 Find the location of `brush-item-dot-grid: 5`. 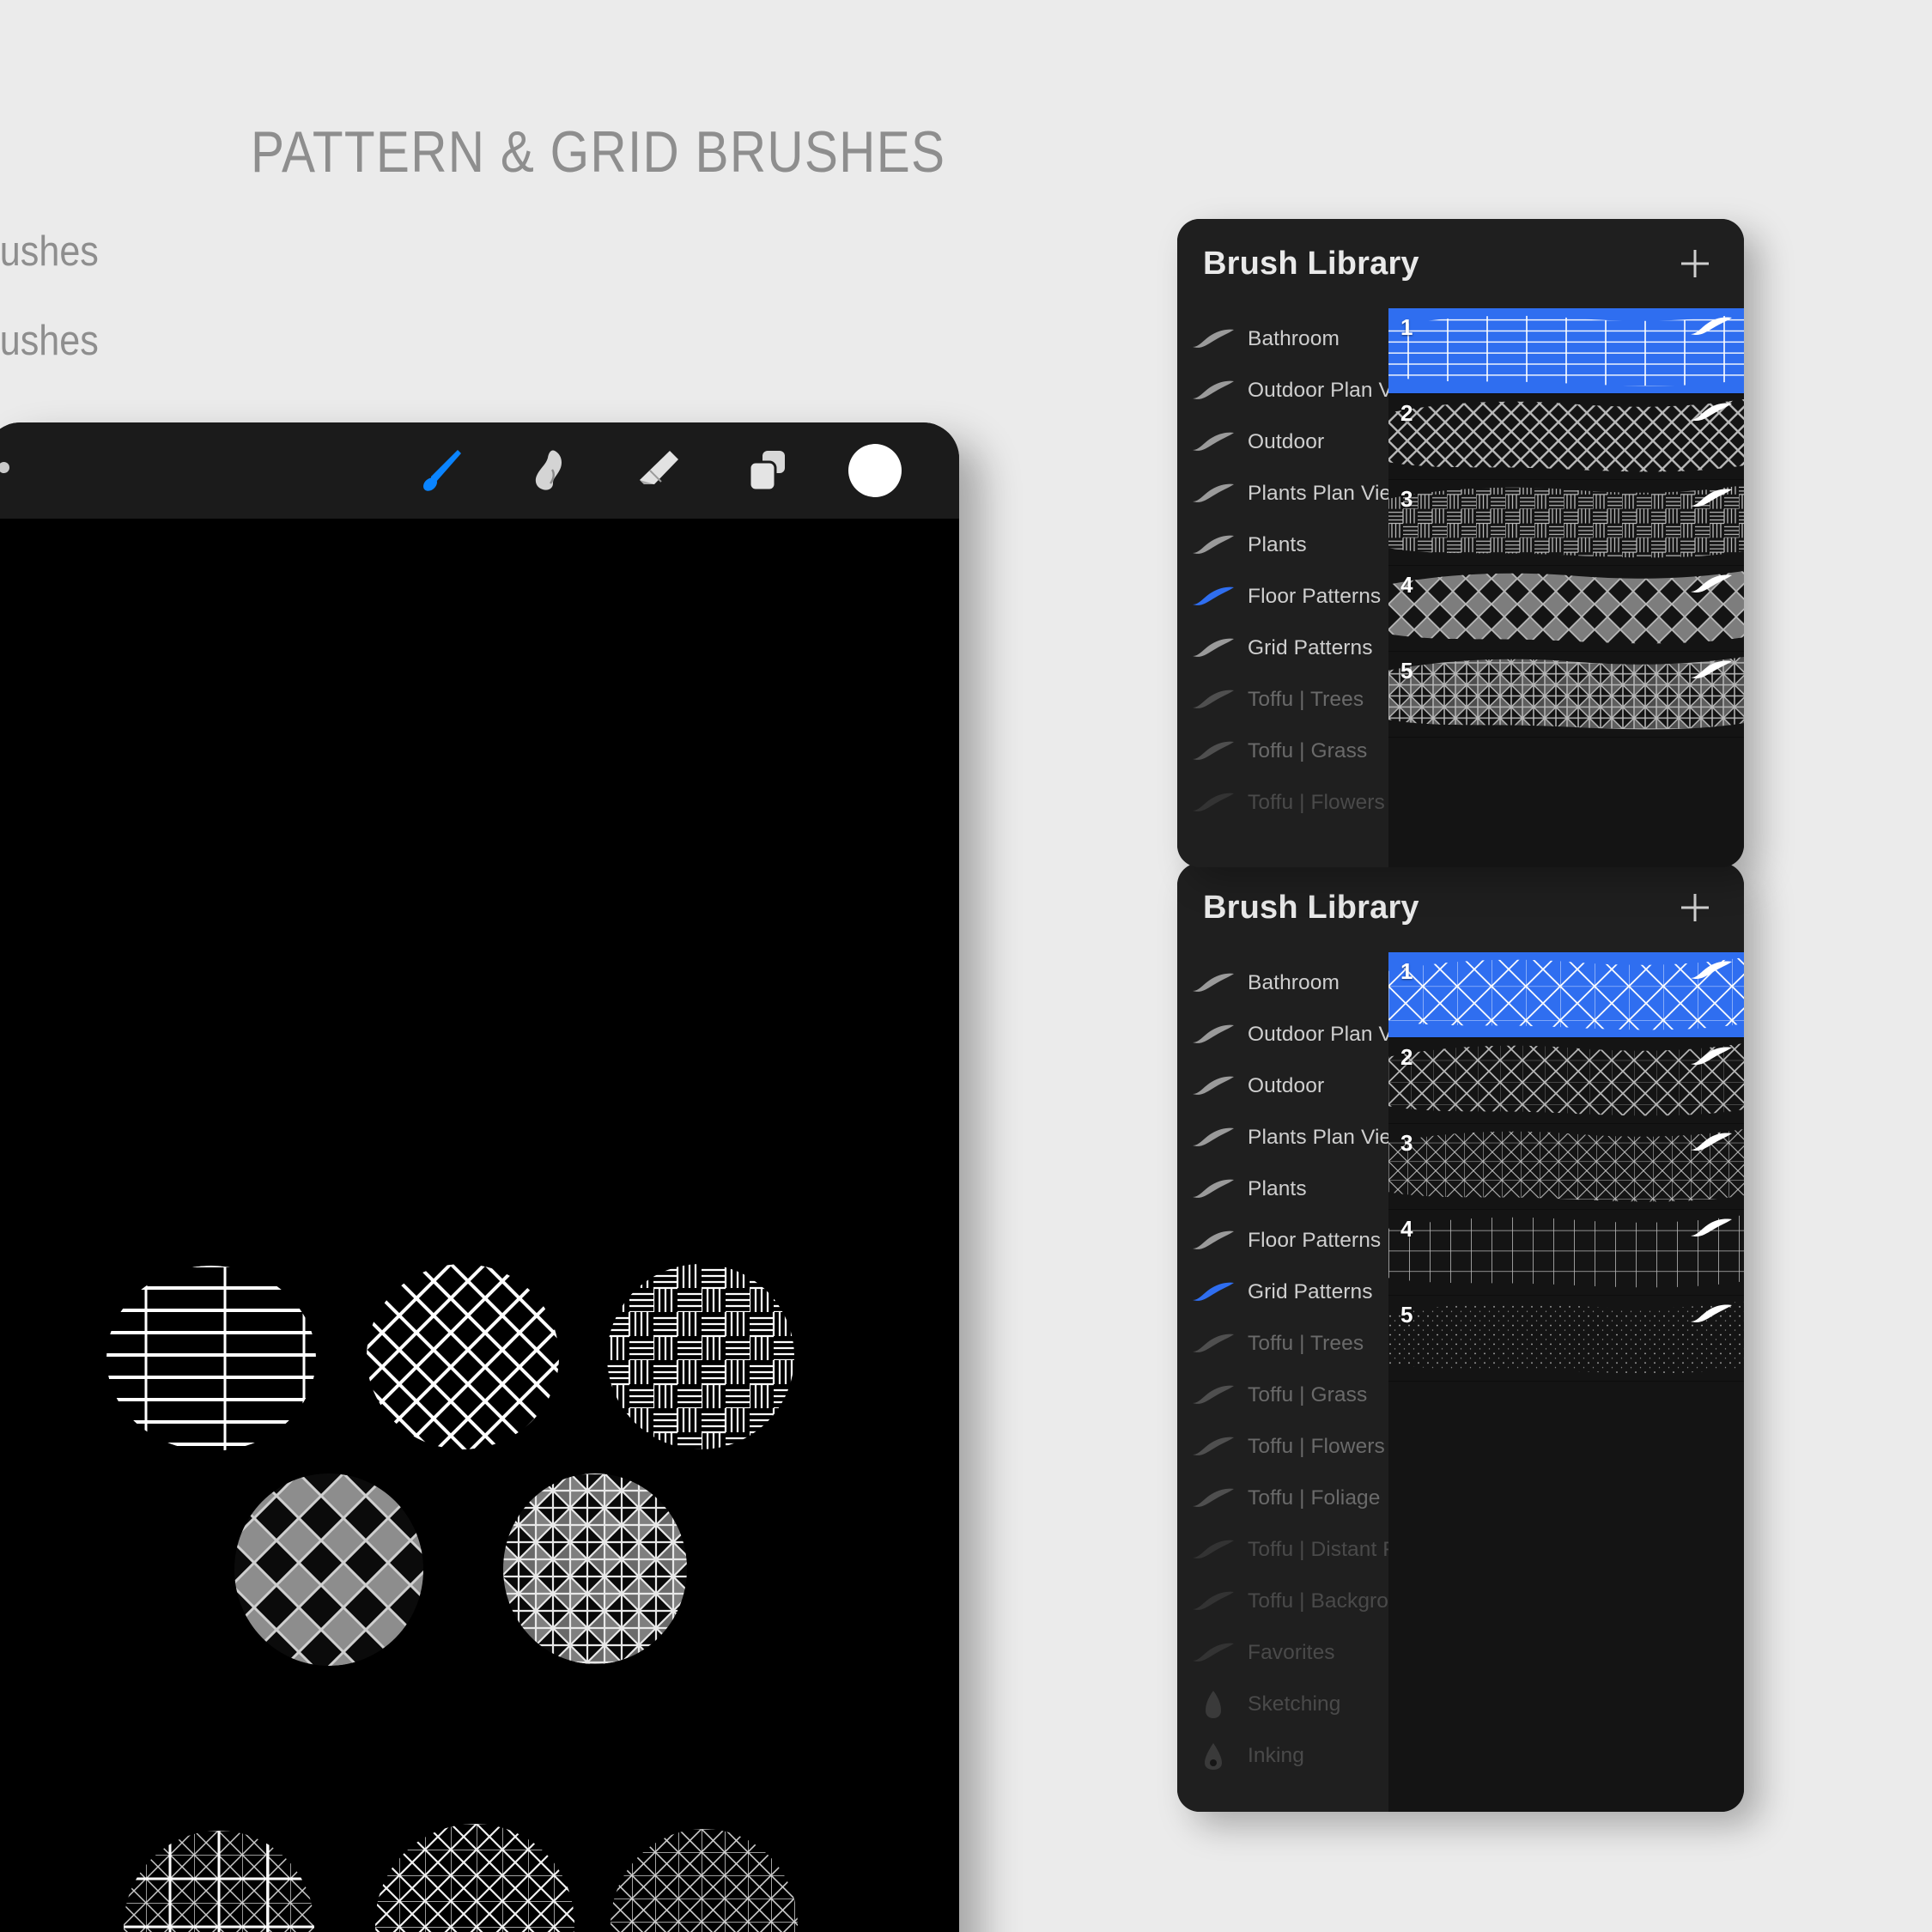

brush-item-dot-grid: 5 is located at coordinates (1566, 1339).